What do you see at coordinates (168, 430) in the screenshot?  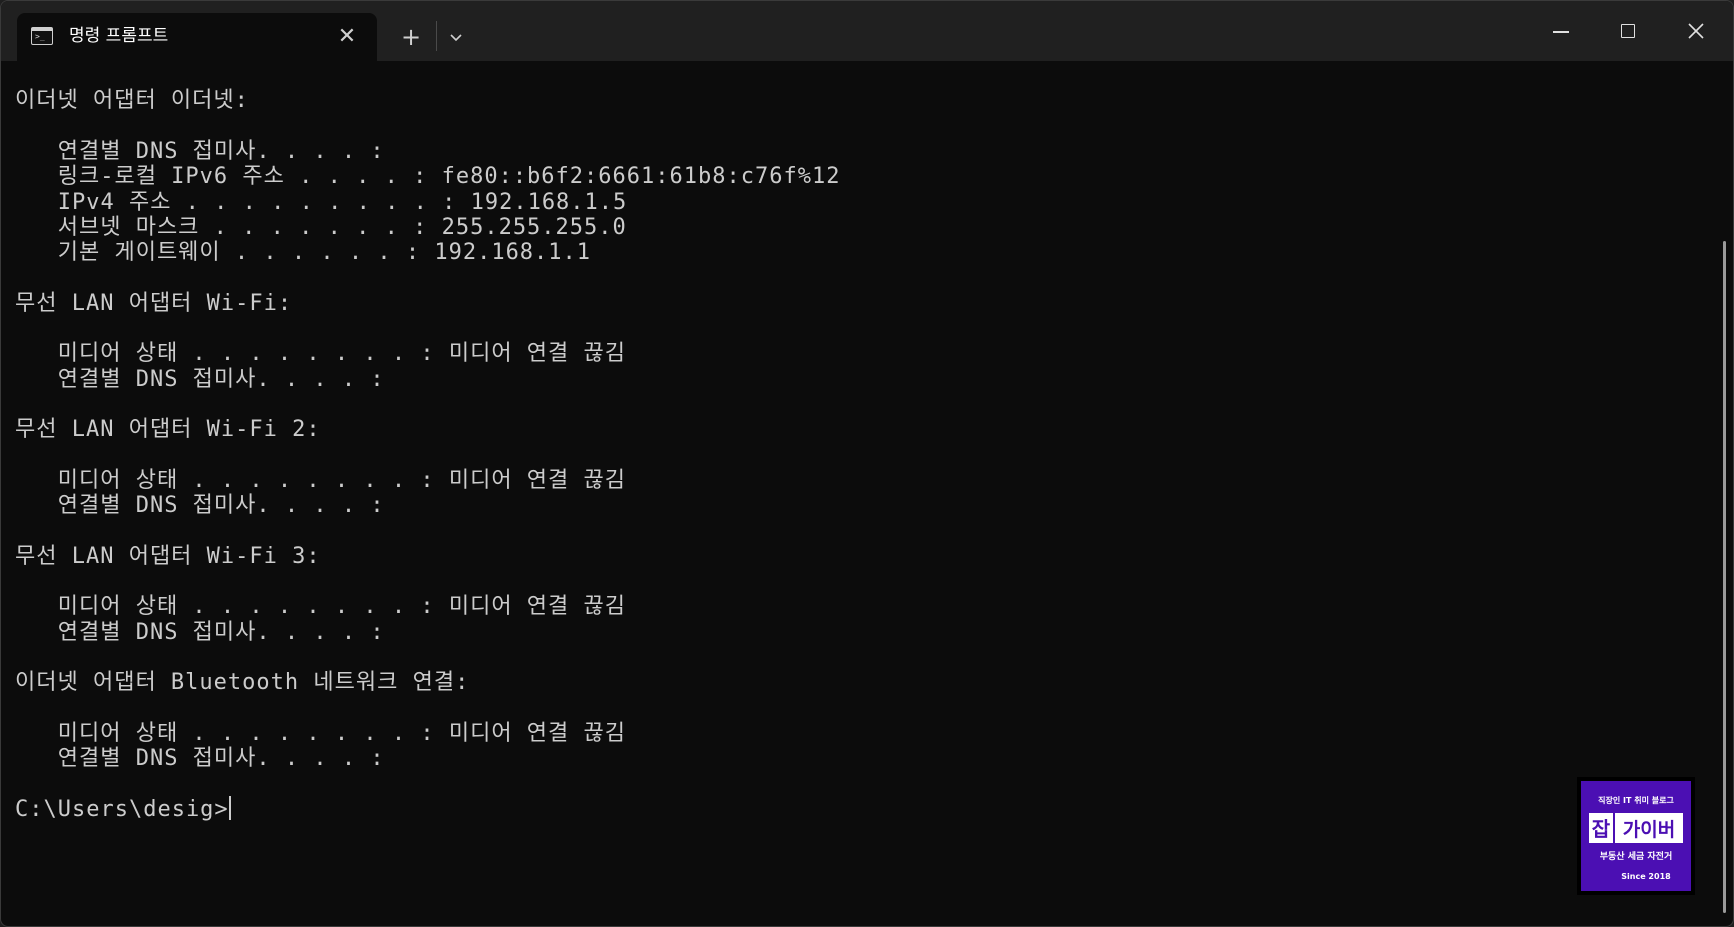 I see `console-line: 무선 LAN 어댑터 Wi-Fi 2:` at bounding box center [168, 430].